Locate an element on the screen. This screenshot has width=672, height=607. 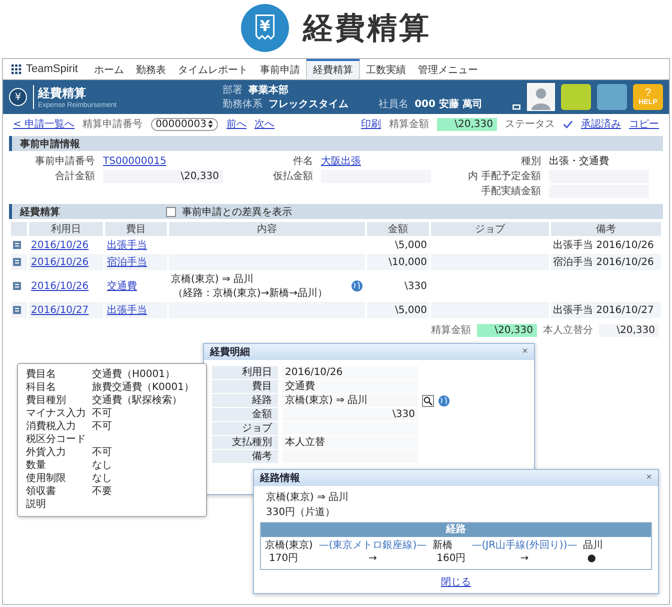
column-header: 費目 is located at coordinates (136, 229).